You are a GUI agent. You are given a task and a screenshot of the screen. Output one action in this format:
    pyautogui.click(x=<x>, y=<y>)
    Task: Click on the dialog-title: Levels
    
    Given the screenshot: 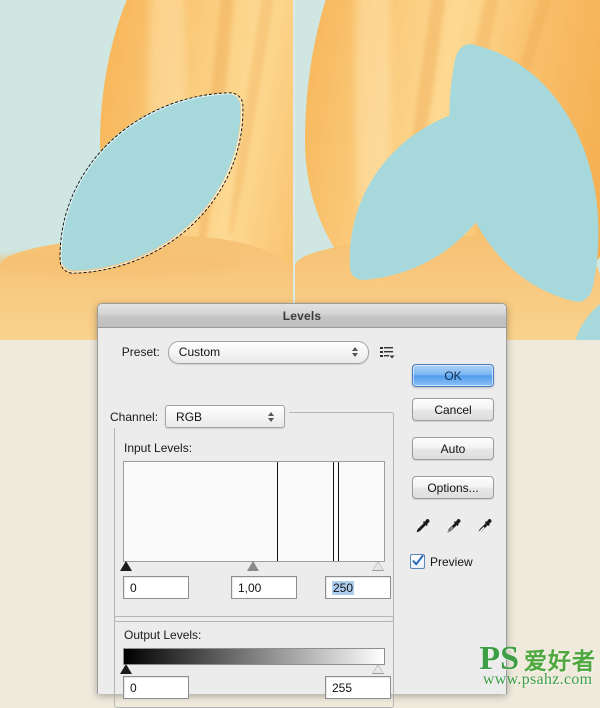 What is the action you would take?
    pyautogui.click(x=302, y=315)
    